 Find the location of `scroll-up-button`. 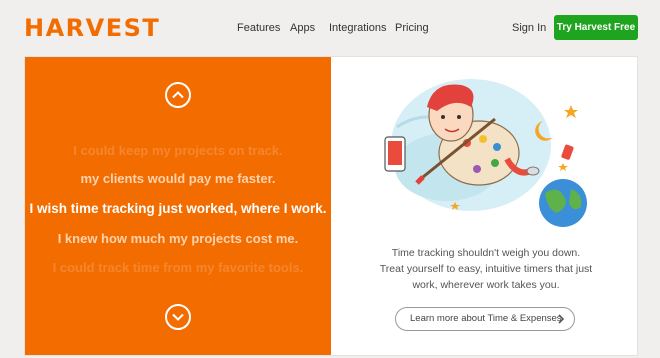

scroll-up-button is located at coordinates (178, 95).